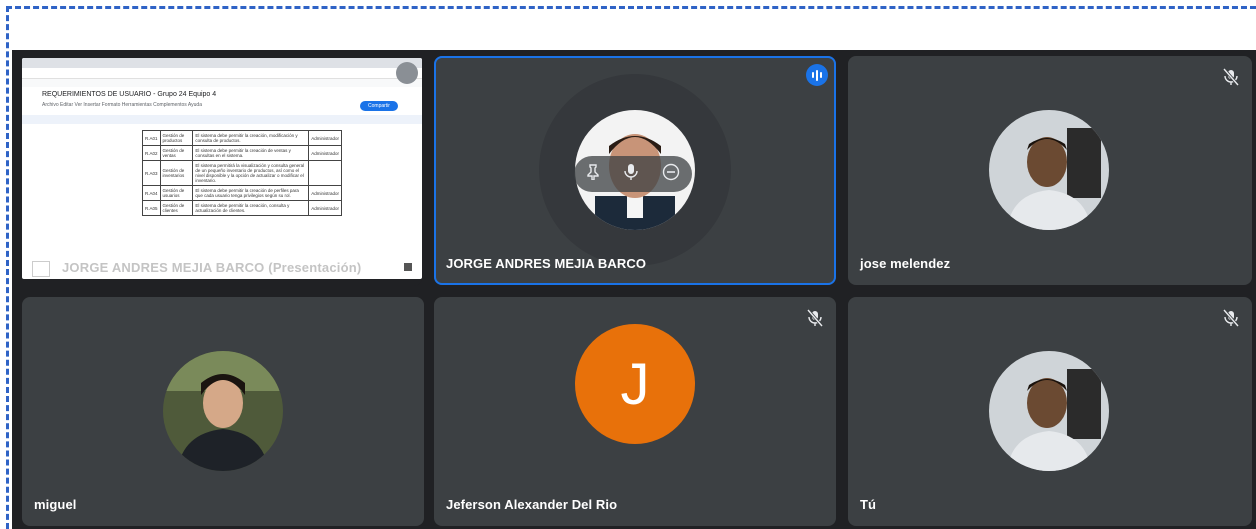 The image size is (1256, 529). What do you see at coordinates (222, 63) in the screenshot?
I see `browser-tabbar` at bounding box center [222, 63].